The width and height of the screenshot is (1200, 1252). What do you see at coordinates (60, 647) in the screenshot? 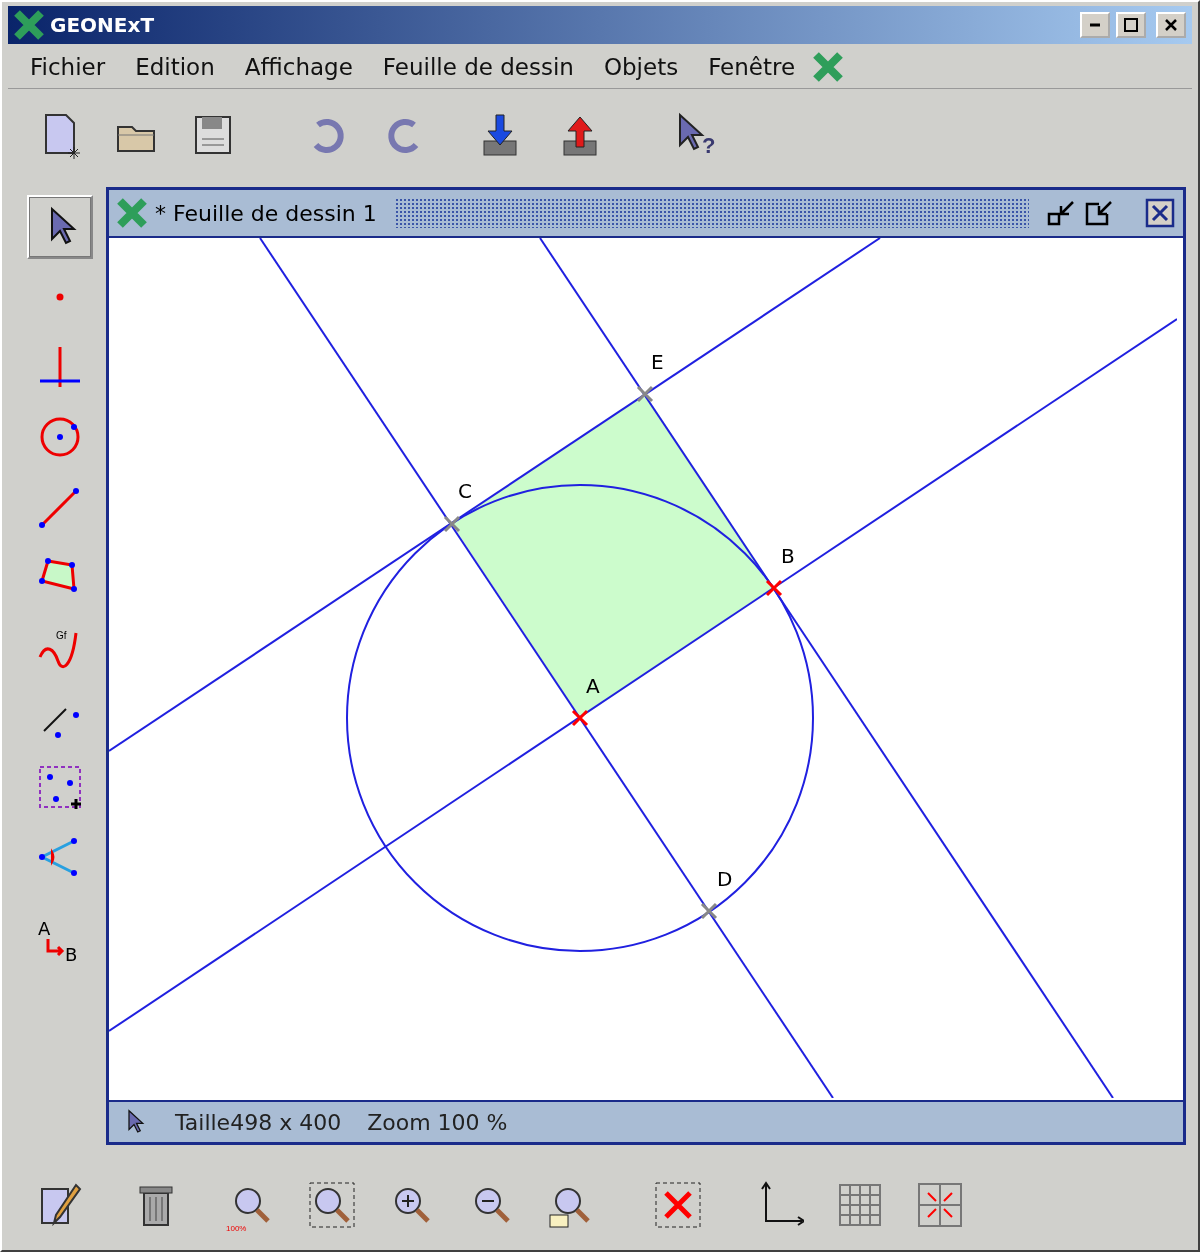
I see `function-graph-tool: Gf` at bounding box center [60, 647].